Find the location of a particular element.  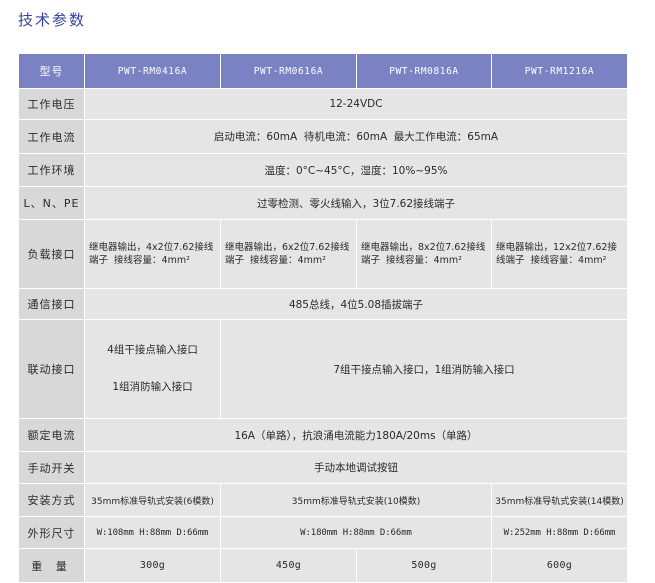

spec-value: 启动电流：60mA 待机电流：60mA 最大工作电流：65mA is located at coordinates (356, 136).